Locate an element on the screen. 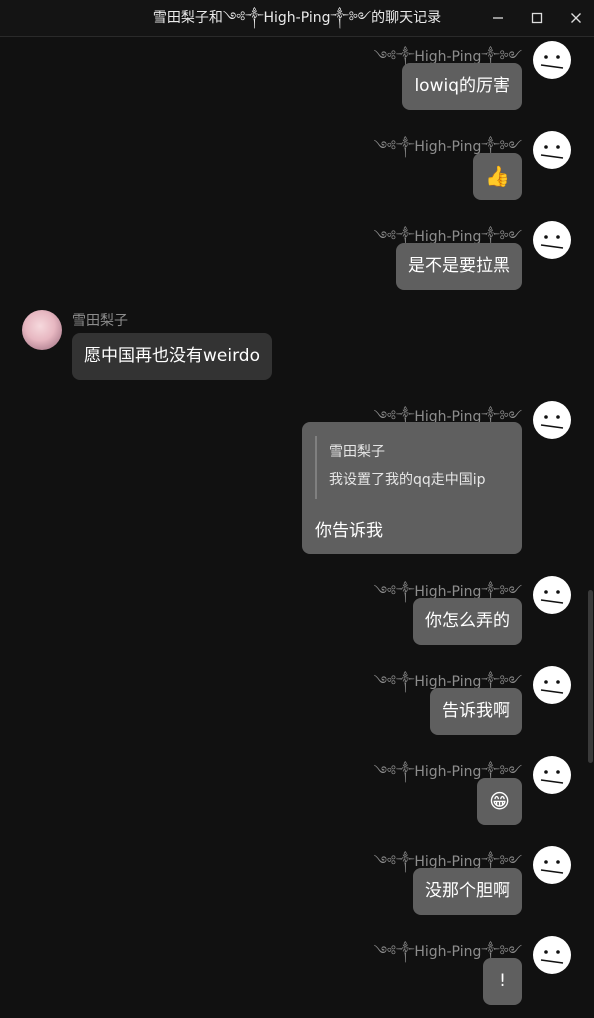 Image resolution: width=594 pixels, height=1018 pixels. quote-text: 我设置了我的qq走中国ip is located at coordinates (407, 480).